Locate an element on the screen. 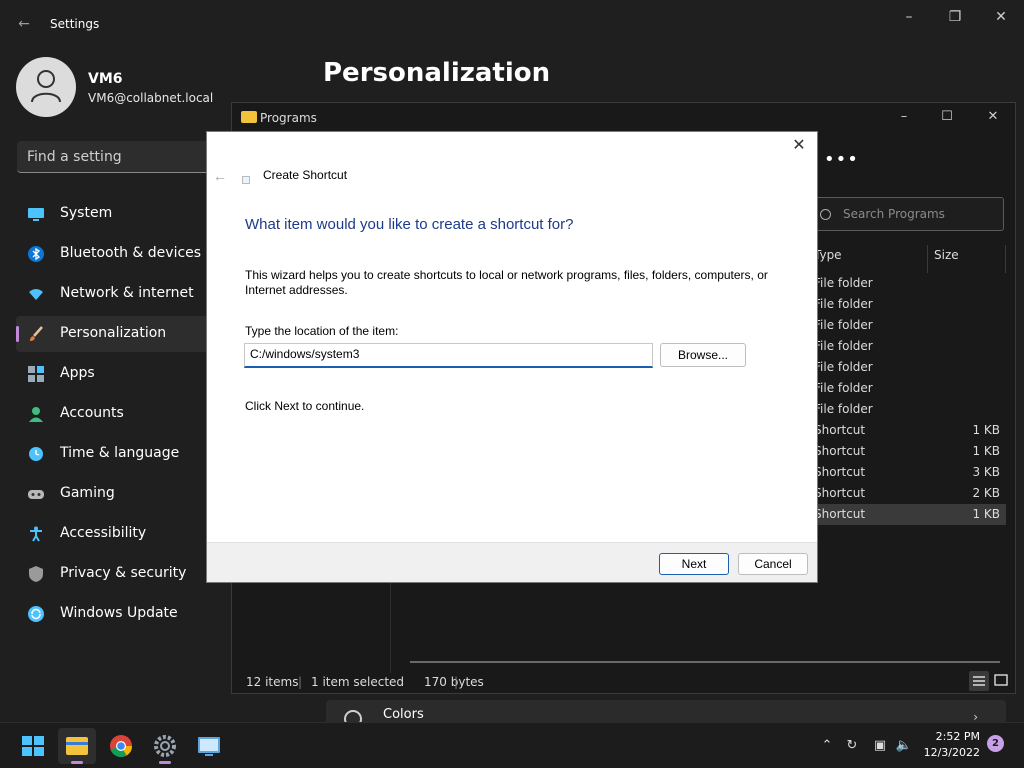 The width and height of the screenshot is (1024, 768). person-icon is located at coordinates (46, 86).